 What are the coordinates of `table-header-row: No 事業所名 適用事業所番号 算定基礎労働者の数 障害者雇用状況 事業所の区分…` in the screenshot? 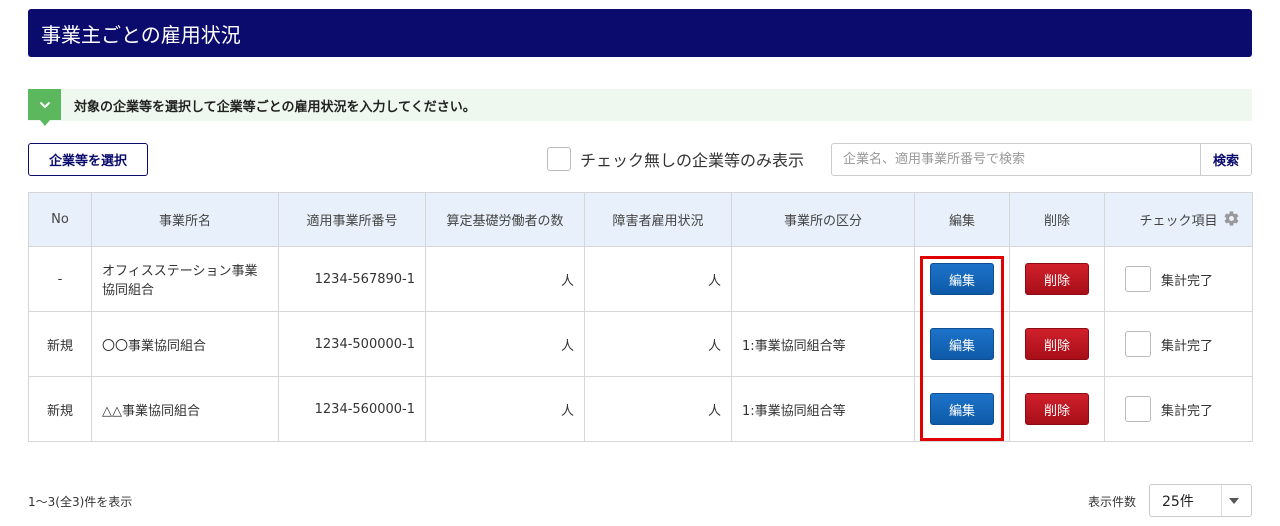 It's located at (640, 219).